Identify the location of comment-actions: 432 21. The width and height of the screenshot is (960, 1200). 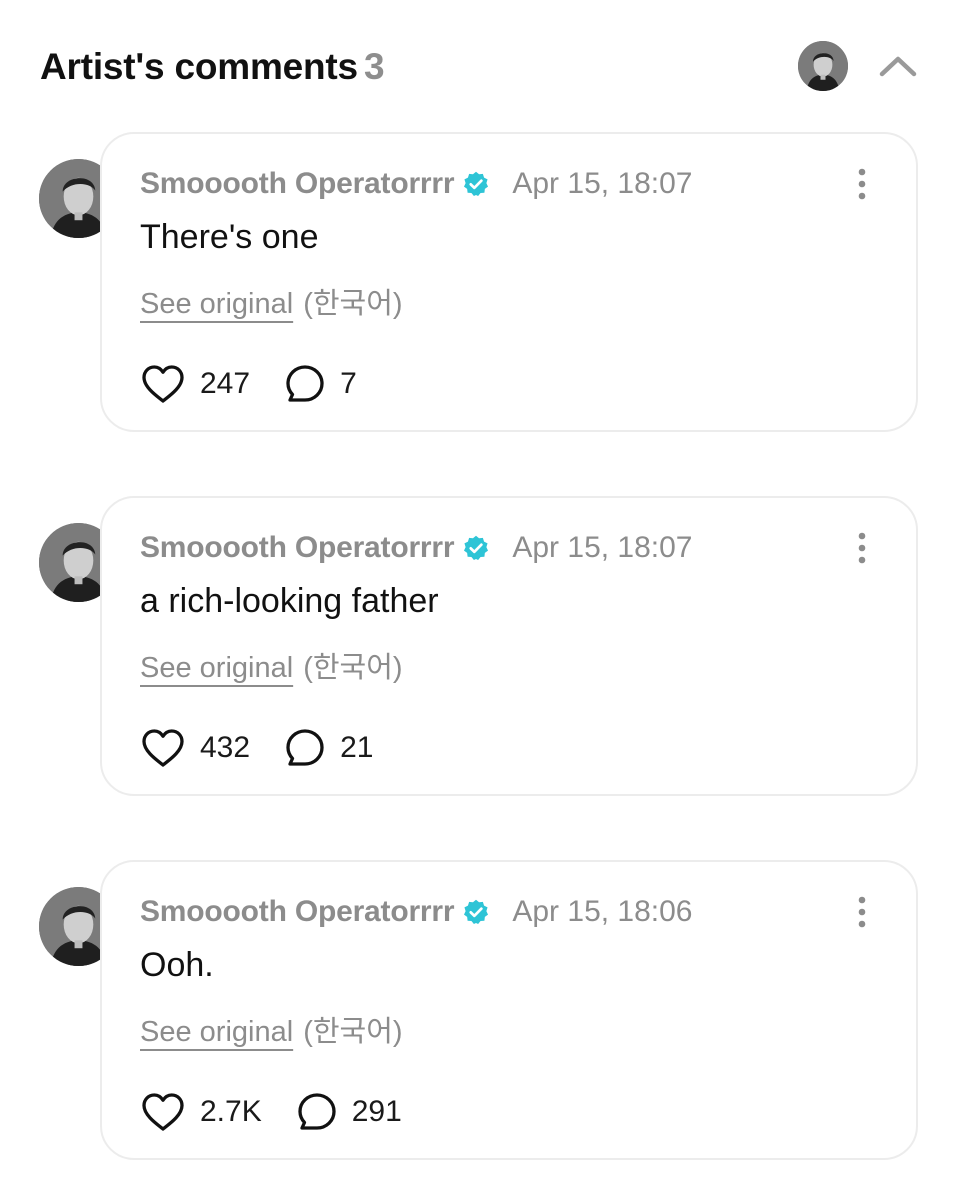
(256, 748).